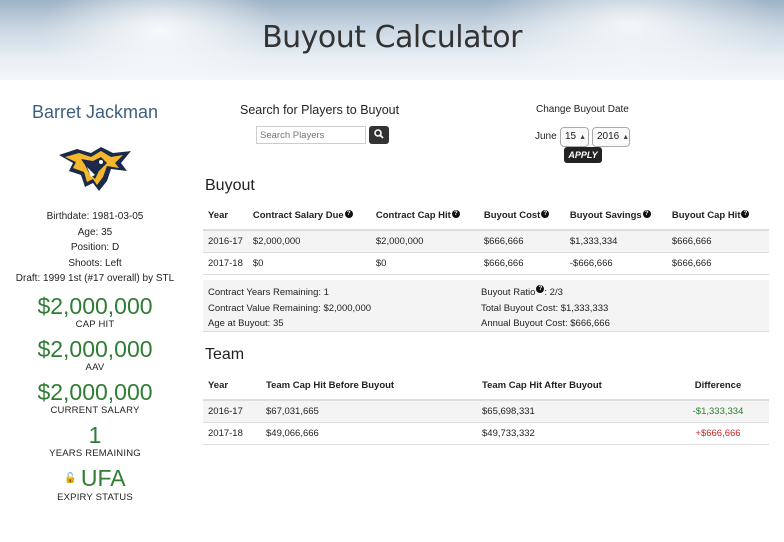 The height and width of the screenshot is (542, 784). What do you see at coordinates (95, 169) in the screenshot?
I see `predators-logo-icon` at bounding box center [95, 169].